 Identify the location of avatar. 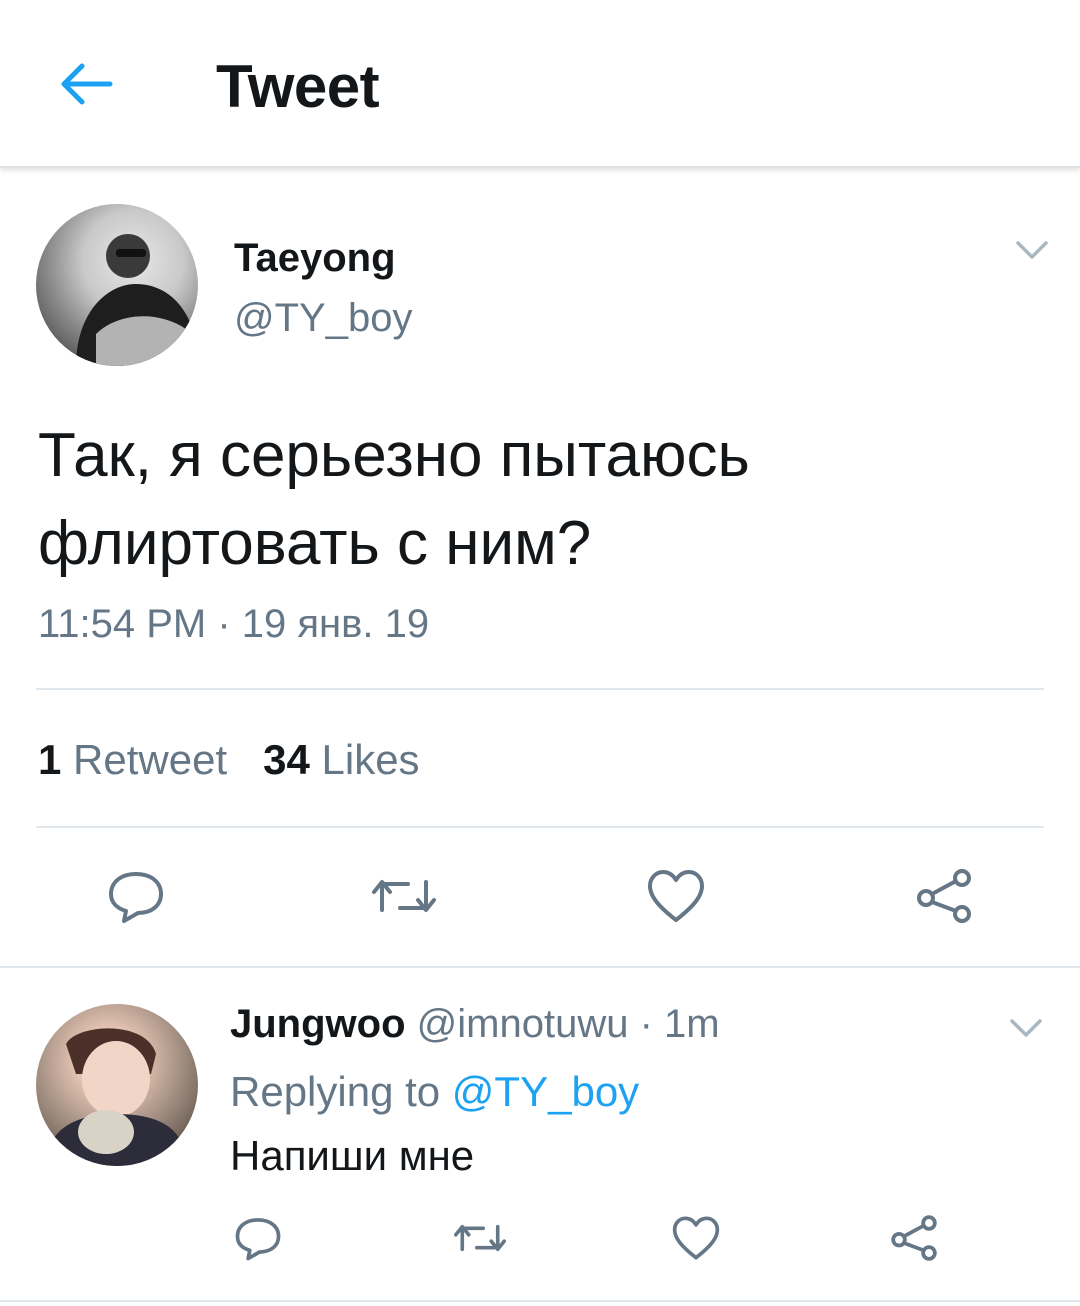
(117, 285).